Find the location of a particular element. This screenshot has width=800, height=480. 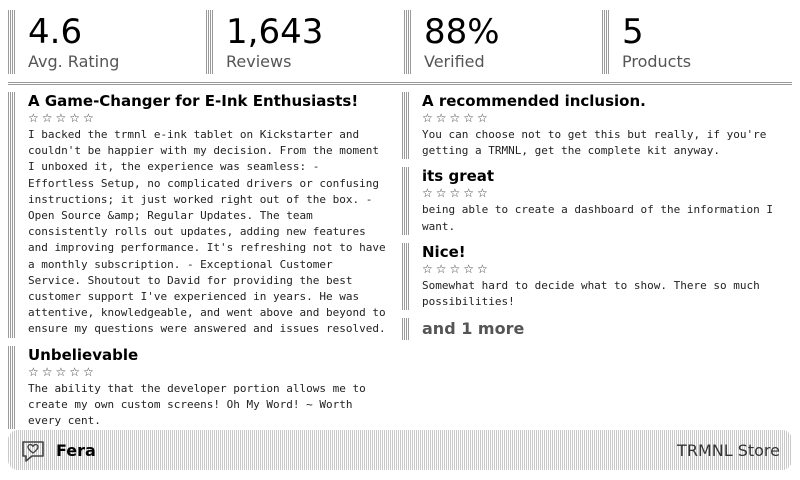

review-title: Nice! is located at coordinates (444, 251).